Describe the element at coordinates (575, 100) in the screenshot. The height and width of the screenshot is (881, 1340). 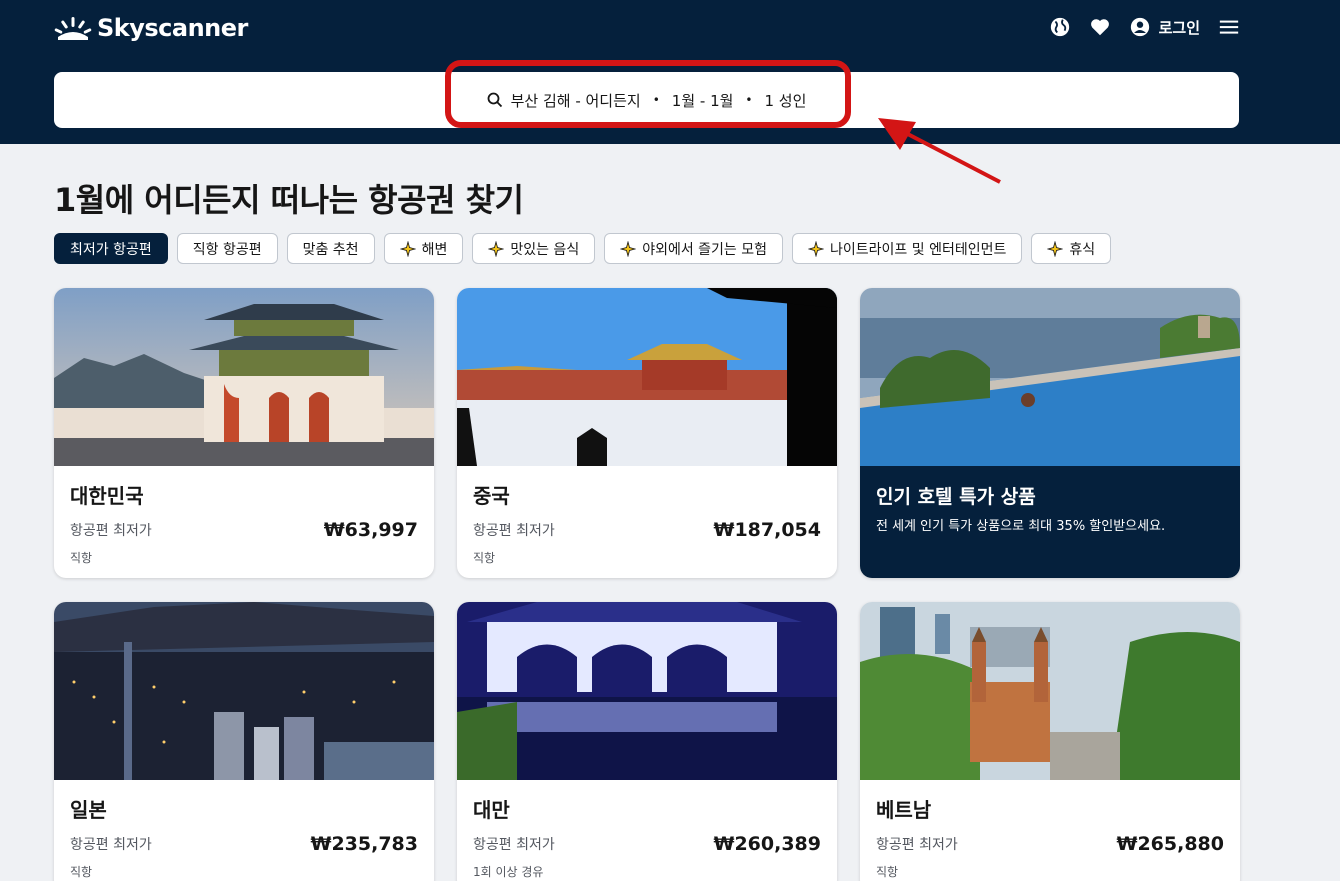
I see `search-route: 부산 김해 - 어디든지` at that location.